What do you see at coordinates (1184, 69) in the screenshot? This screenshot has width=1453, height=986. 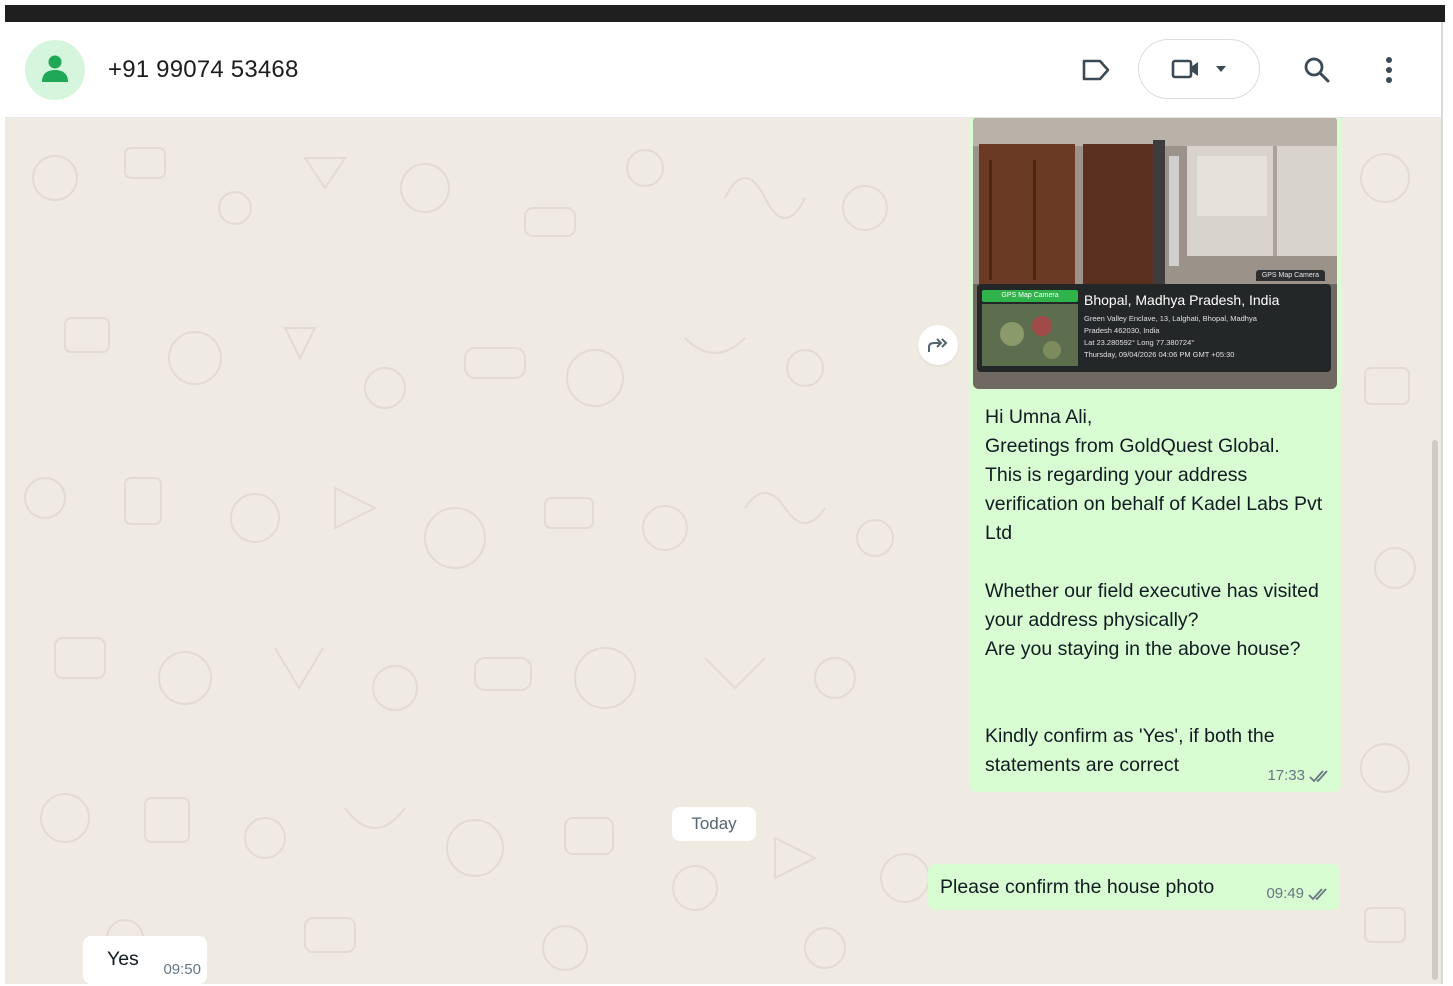 I see `video-call-icon` at bounding box center [1184, 69].